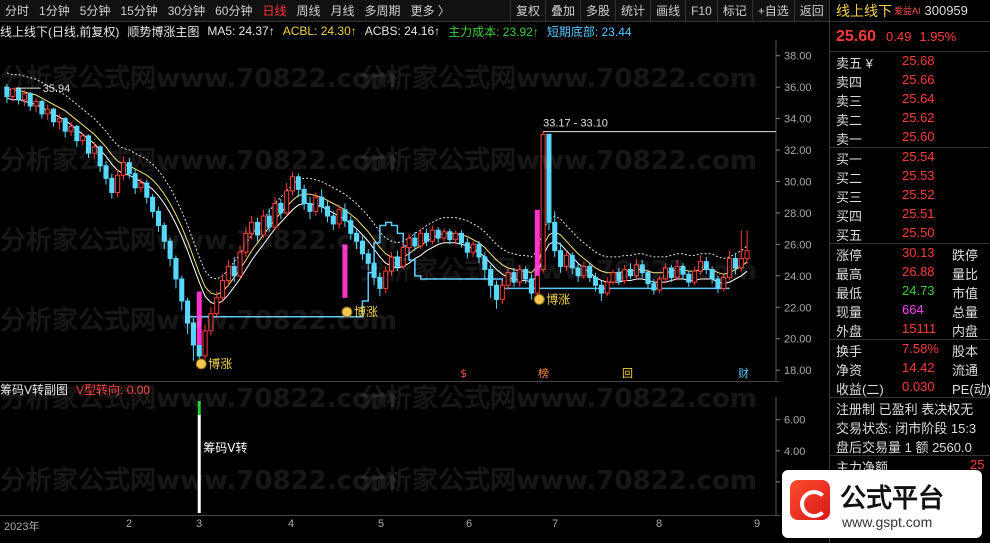 This screenshot has height=543, width=990. Describe the element at coordinates (918, 117) in the screenshot. I see `ask-price: 25.62` at that location.